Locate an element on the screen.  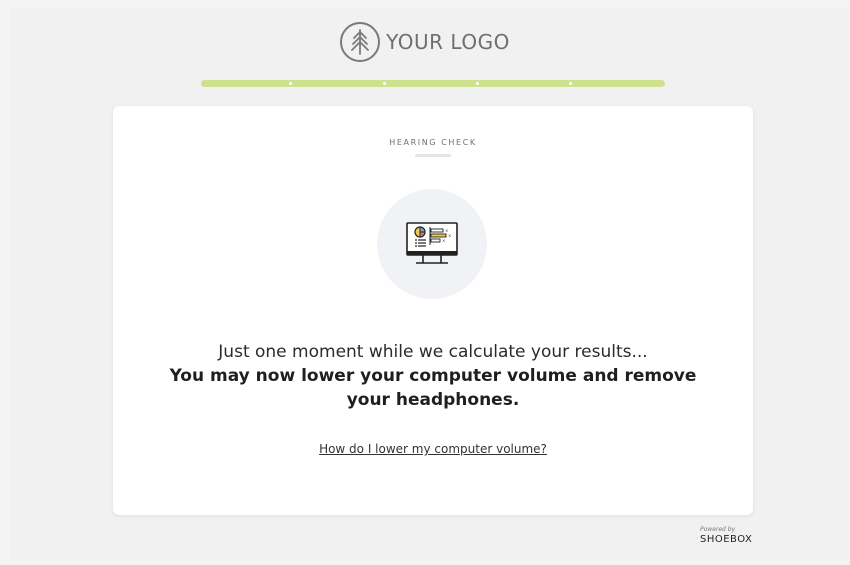
computer-monitor-chart-icon: × × × is located at coordinates (432, 243).